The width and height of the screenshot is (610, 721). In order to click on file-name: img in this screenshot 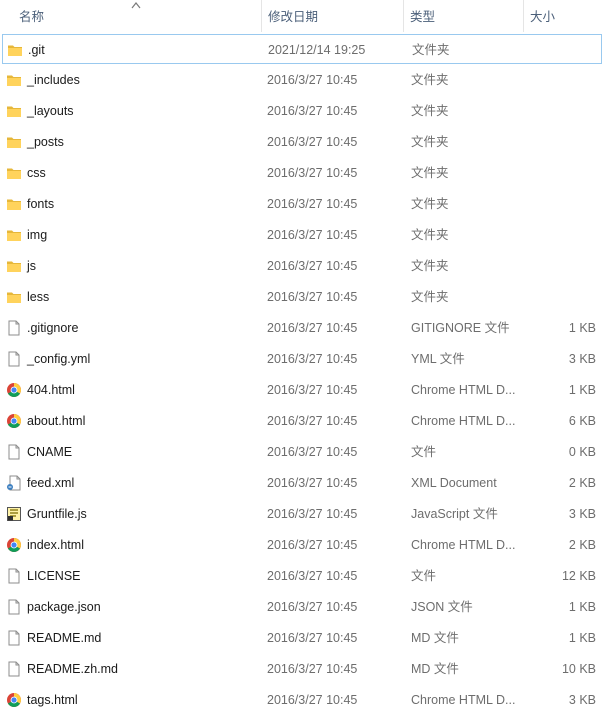, I will do `click(37, 235)`.